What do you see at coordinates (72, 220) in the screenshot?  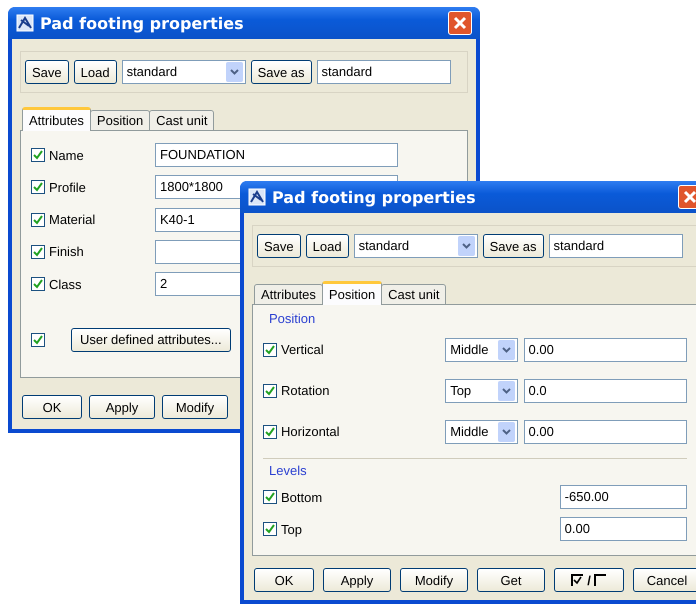 I see `field-label: Material` at bounding box center [72, 220].